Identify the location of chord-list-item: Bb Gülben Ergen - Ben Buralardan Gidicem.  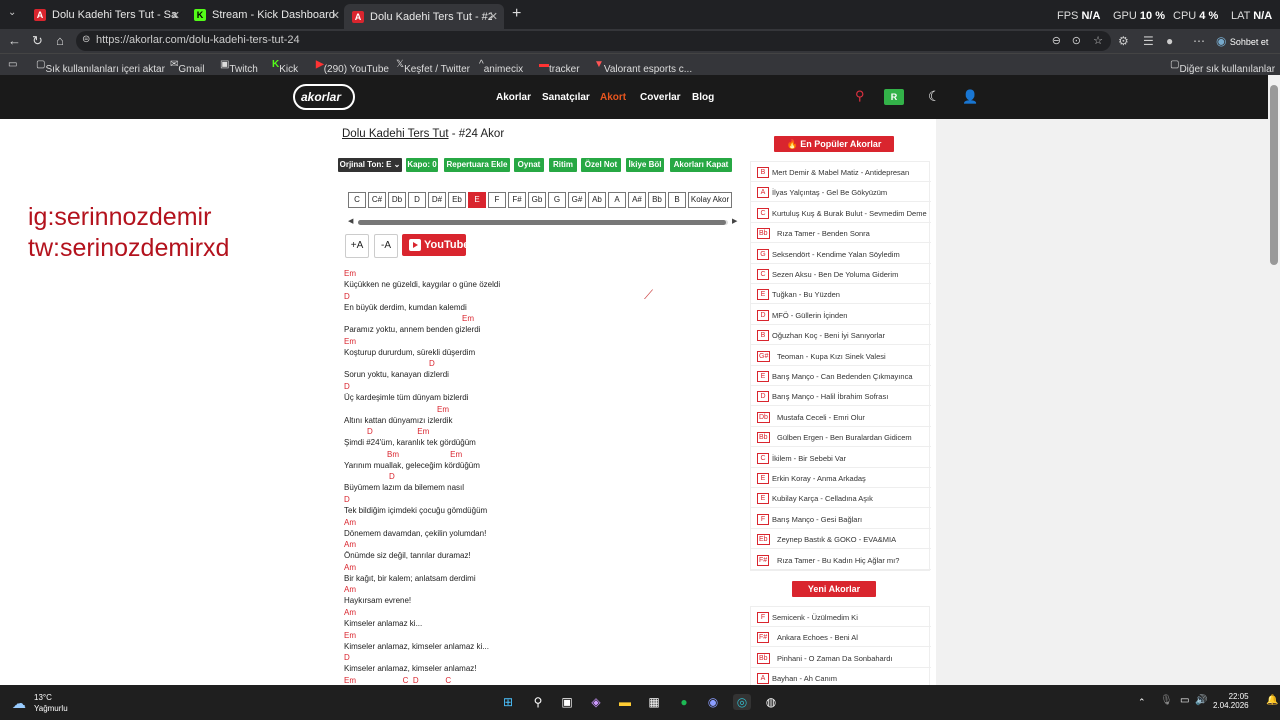
(841, 437).